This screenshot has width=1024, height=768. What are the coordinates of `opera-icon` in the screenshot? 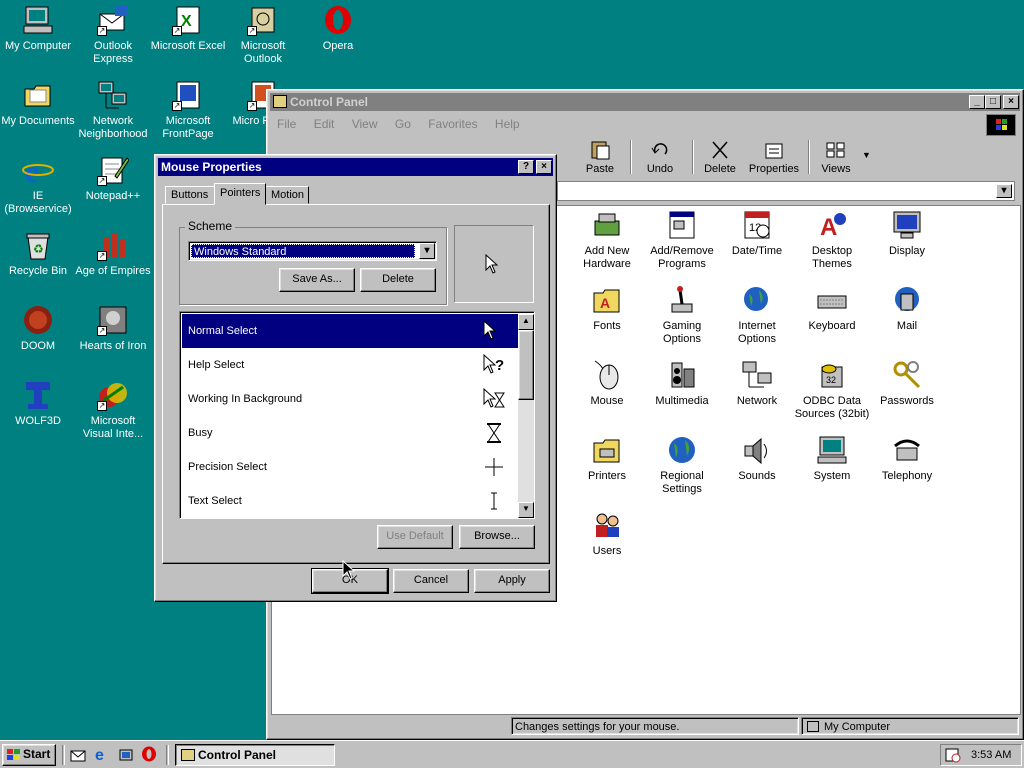 It's located at (338, 20).